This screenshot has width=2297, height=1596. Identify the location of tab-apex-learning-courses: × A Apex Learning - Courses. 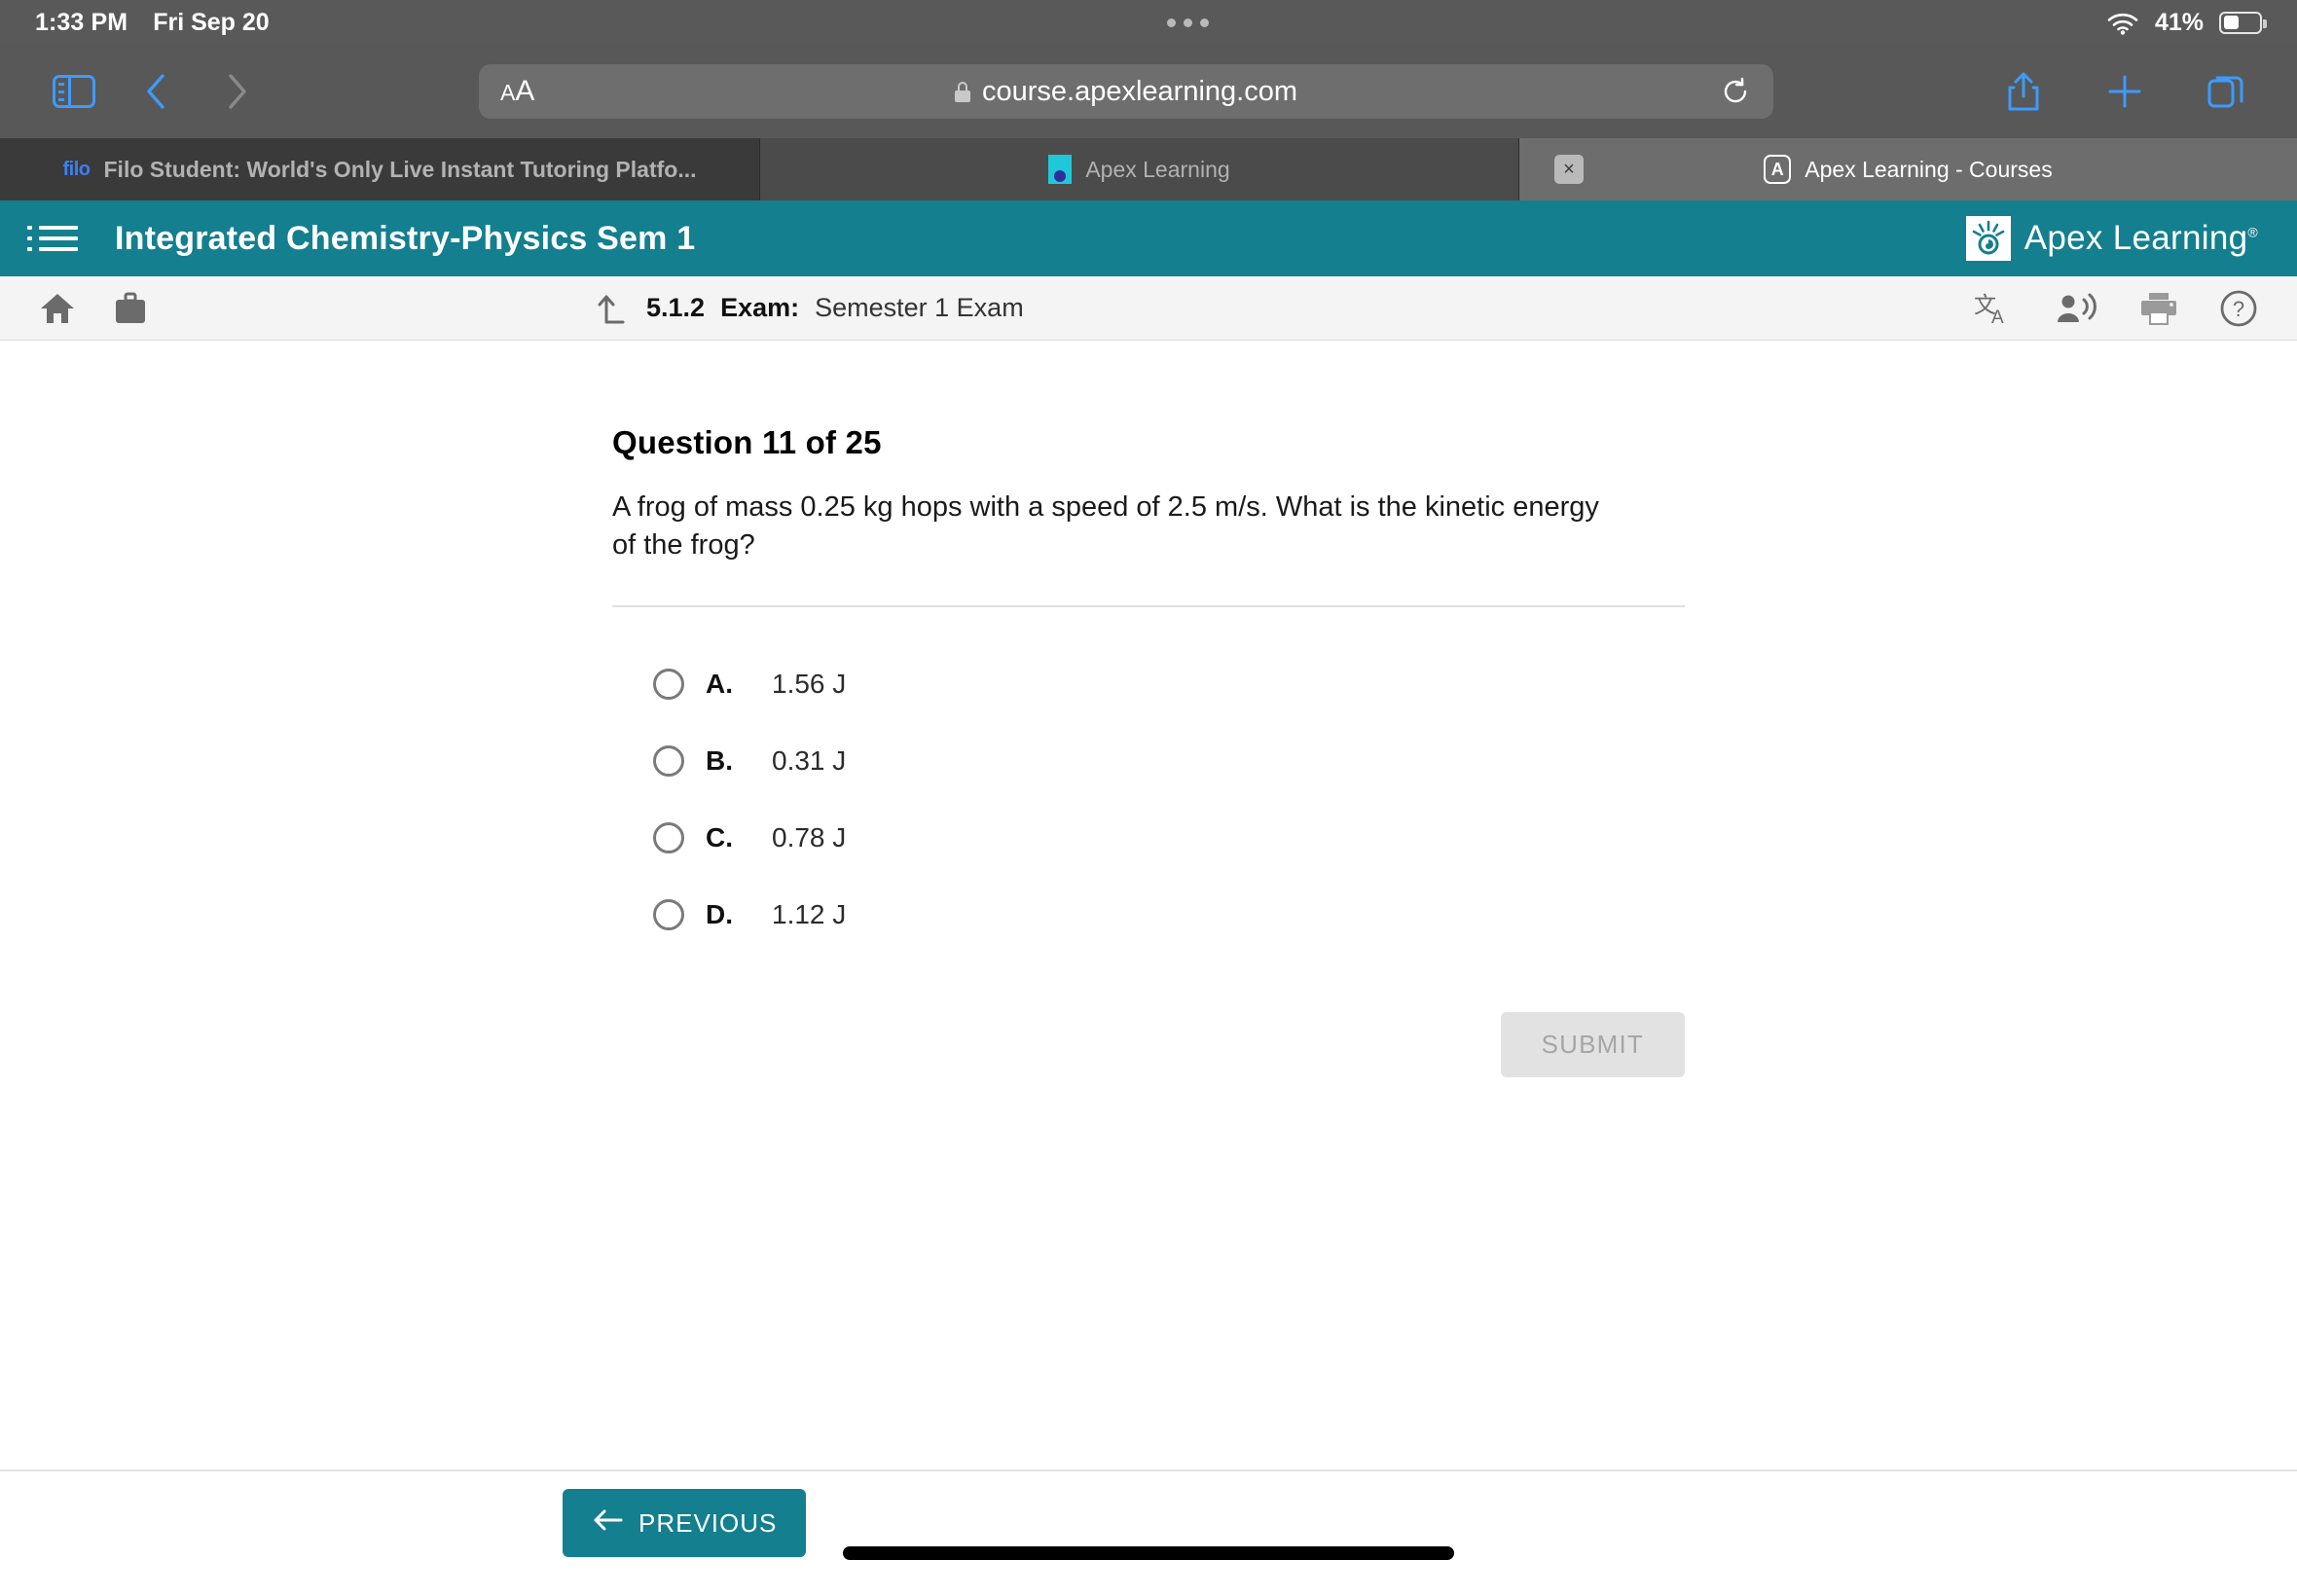
(1908, 169).